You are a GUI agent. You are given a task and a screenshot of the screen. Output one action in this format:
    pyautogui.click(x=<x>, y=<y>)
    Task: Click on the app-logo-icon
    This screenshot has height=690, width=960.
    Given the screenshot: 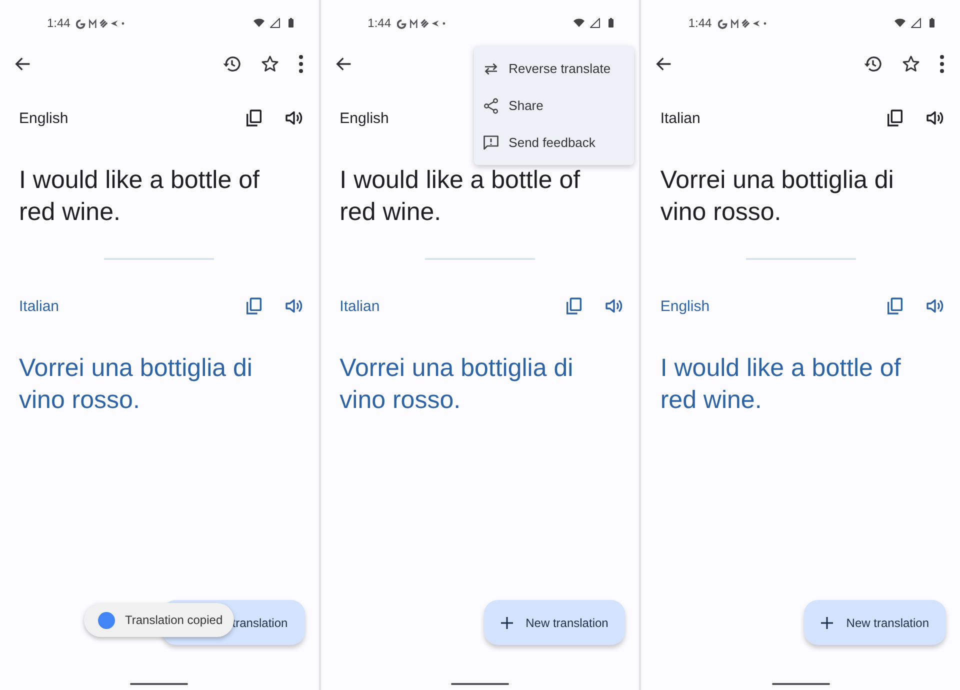 What is the action you would take?
    pyautogui.click(x=106, y=620)
    